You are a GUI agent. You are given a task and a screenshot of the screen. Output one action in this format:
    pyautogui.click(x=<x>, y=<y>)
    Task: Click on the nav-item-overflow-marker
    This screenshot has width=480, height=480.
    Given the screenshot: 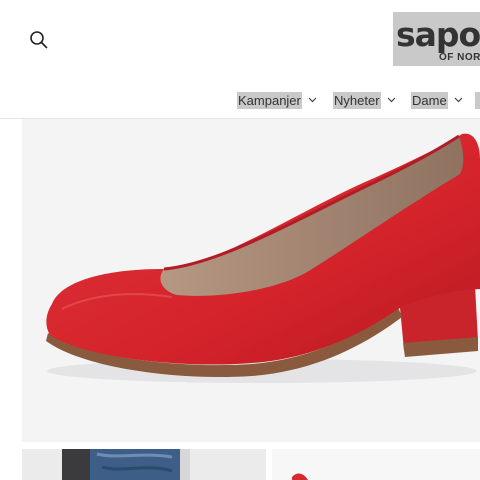 What is the action you would take?
    pyautogui.click(x=477, y=100)
    